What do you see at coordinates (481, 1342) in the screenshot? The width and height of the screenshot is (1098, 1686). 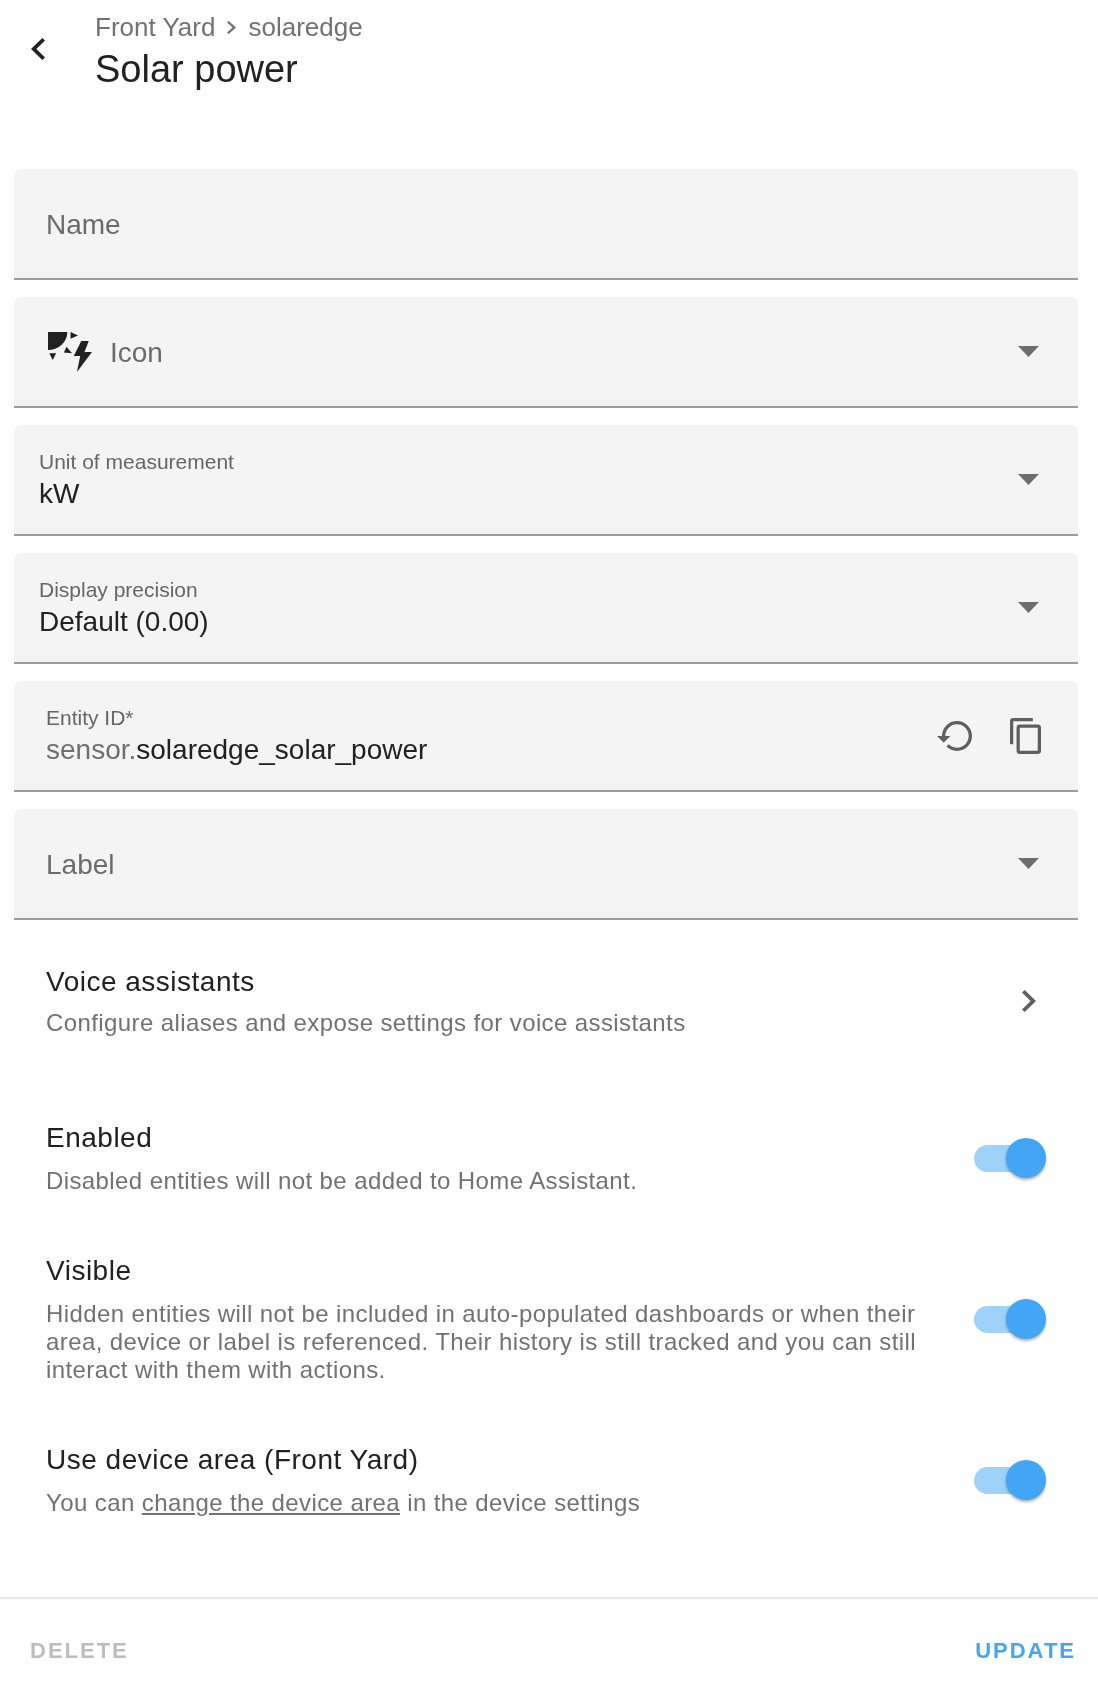 I see `setting-description: Hidden entities will not be included in auto-populated dashboards or when their area, device or label is referenced. Their history is still tracked and you can still interact with them with actions.` at bounding box center [481, 1342].